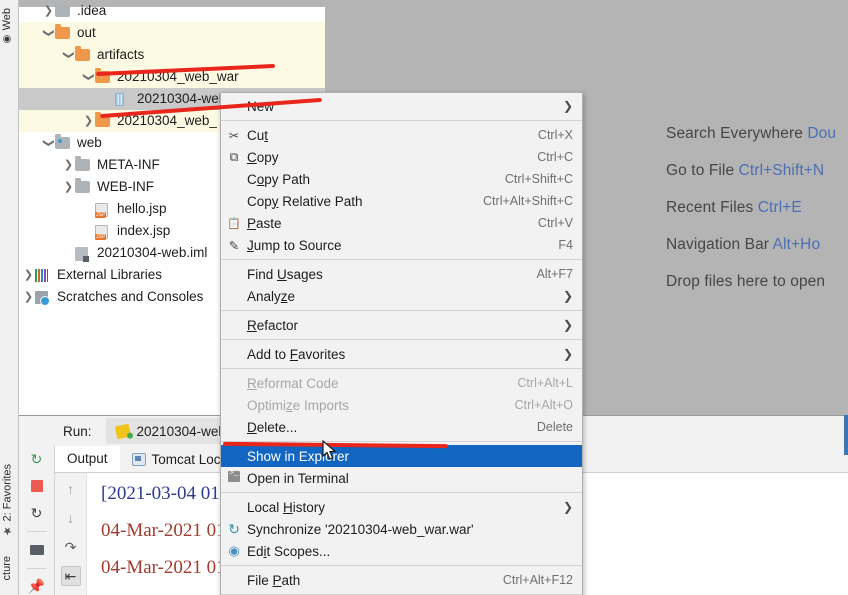 The width and height of the screenshot is (848, 595). I want to click on hint-drop-files: Drop files here to open, so click(746, 281).